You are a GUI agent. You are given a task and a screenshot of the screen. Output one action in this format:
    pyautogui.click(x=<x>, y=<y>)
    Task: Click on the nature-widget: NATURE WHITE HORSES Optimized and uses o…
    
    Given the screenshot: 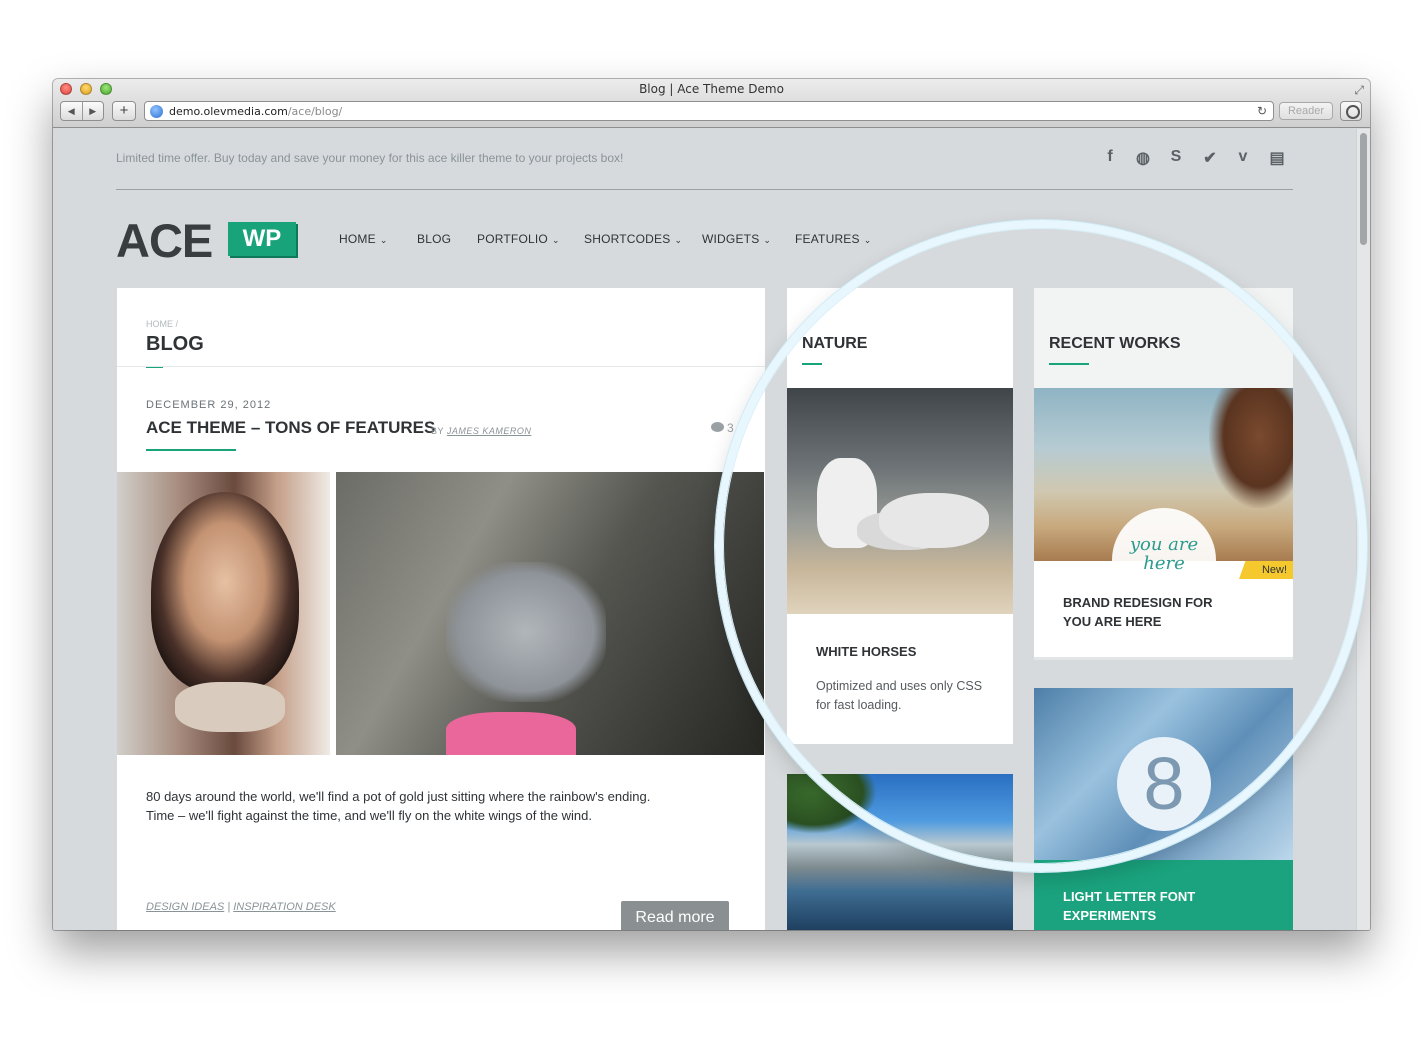 What is the action you would take?
    pyautogui.click(x=900, y=516)
    